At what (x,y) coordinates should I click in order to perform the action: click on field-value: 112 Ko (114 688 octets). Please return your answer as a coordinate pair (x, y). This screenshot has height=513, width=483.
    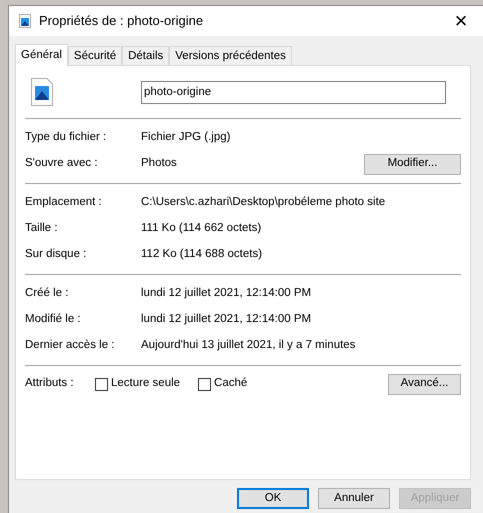
    Looking at the image, I should click on (201, 254).